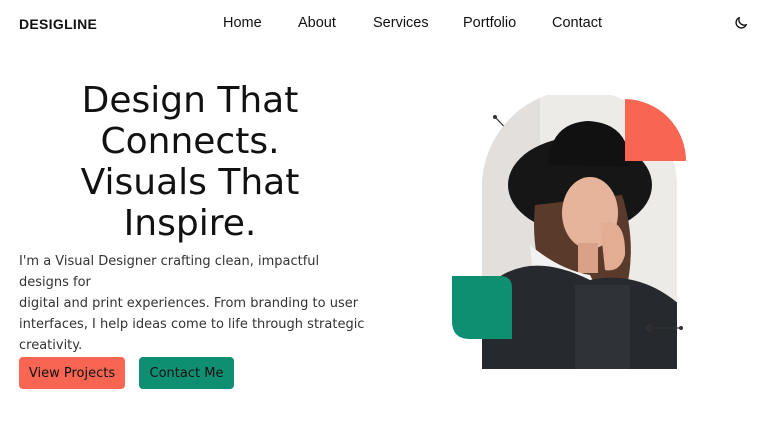  Describe the element at coordinates (190, 223) in the screenshot. I see `hero-title-line: Inspire.` at that location.